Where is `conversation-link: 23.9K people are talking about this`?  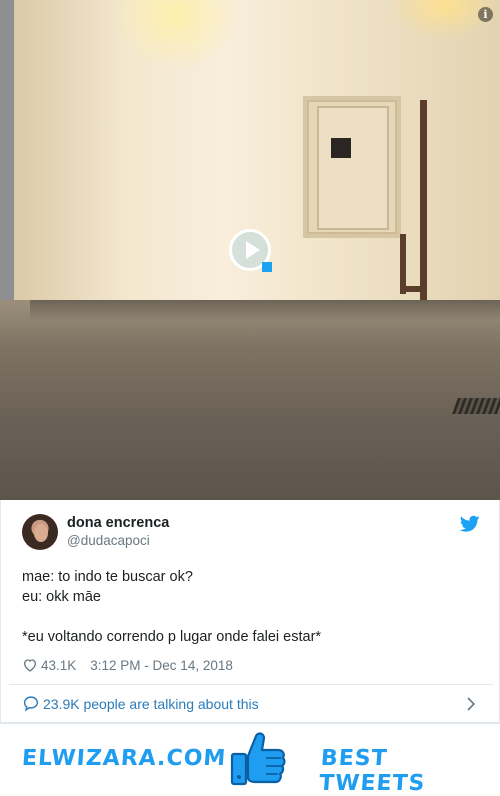 conversation-link: 23.9K people are talking about this is located at coordinates (250, 704).